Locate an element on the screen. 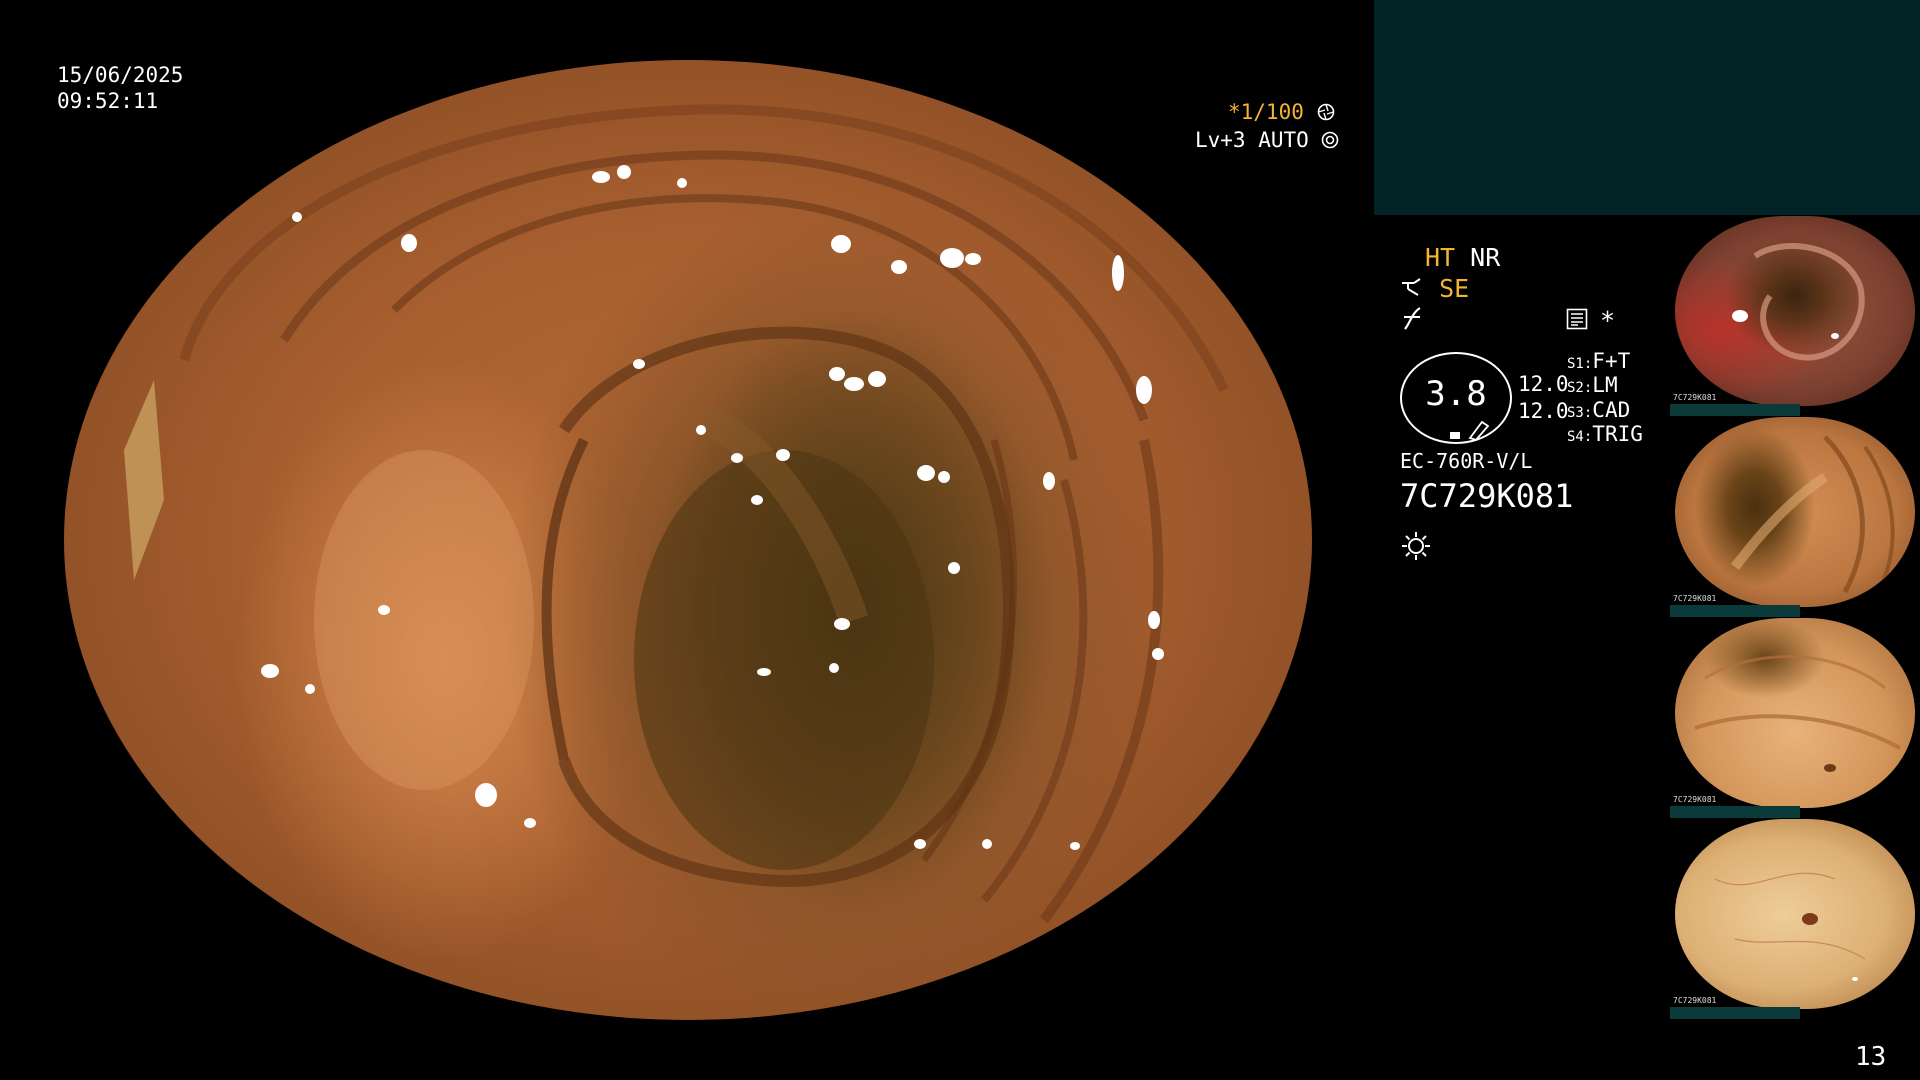  mode-line-ht: HT NR is located at coordinates (1462, 257).